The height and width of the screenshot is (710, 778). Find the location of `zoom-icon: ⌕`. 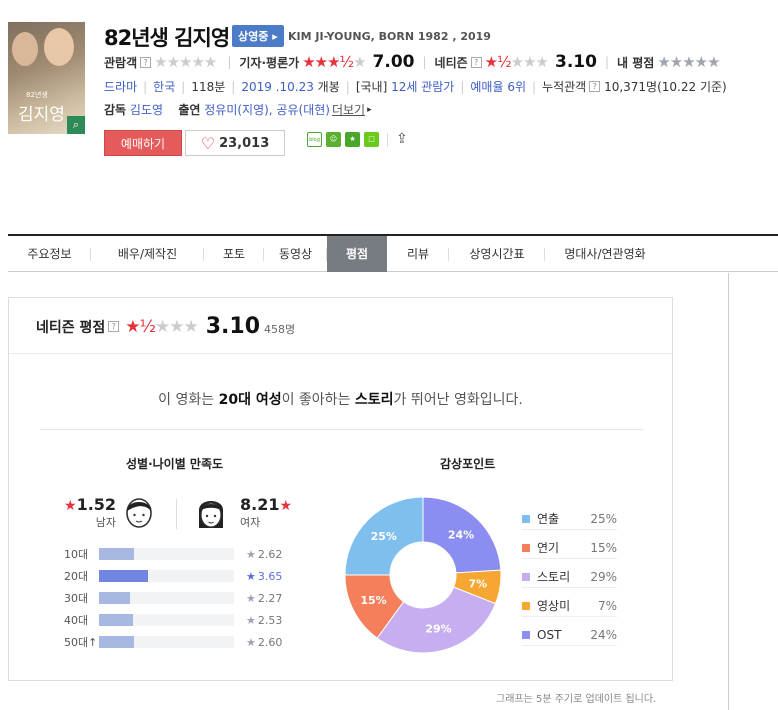

zoom-icon: ⌕ is located at coordinates (76, 125).